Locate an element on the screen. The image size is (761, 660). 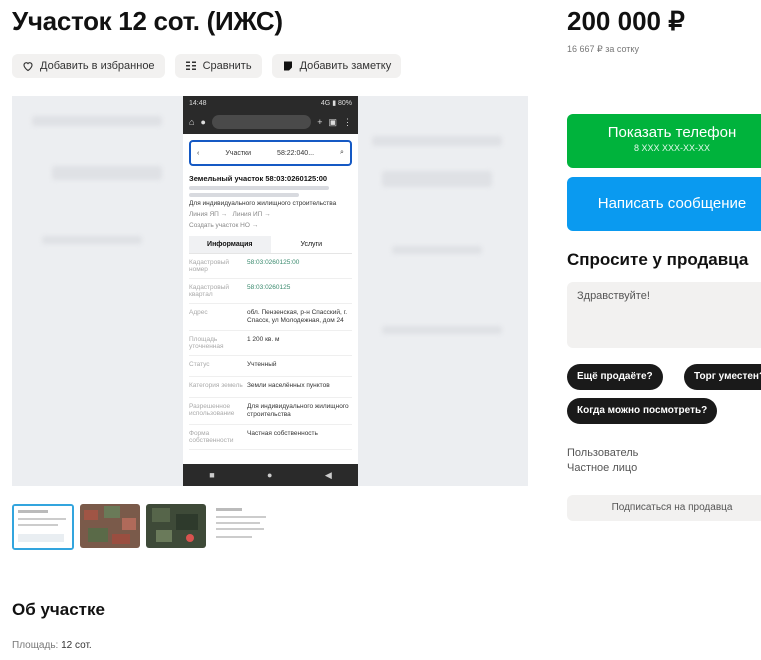
phone-status-bar: 14:48 4G ▮ 80% is located at coordinates (270, 103).